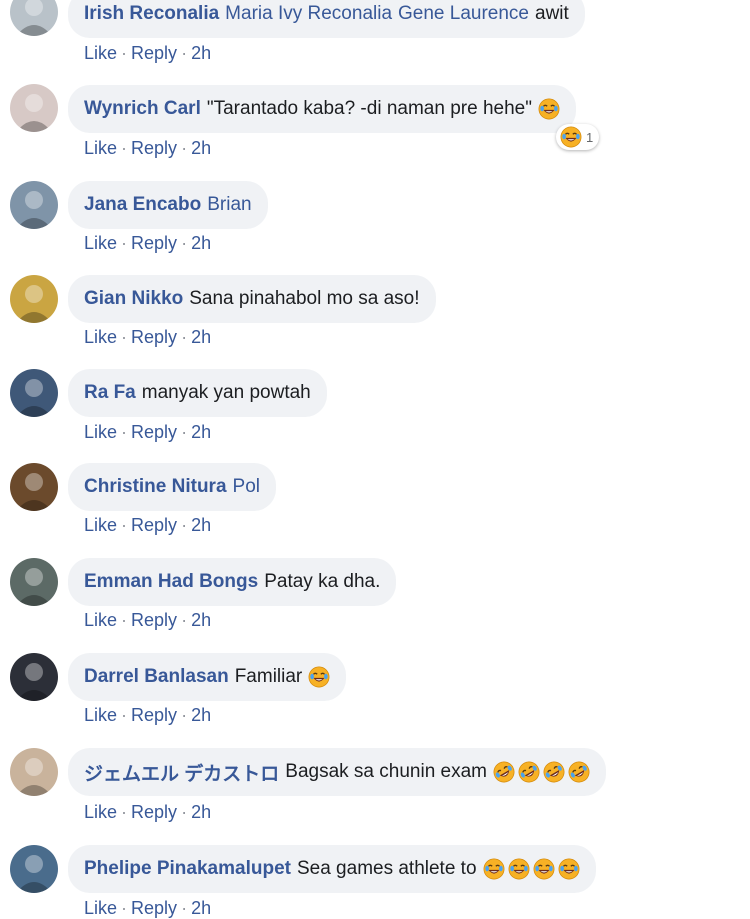 This screenshot has height=919, width=750. What do you see at coordinates (156, 677) in the screenshot?
I see `comment-author-link: Darrel Banlasan` at bounding box center [156, 677].